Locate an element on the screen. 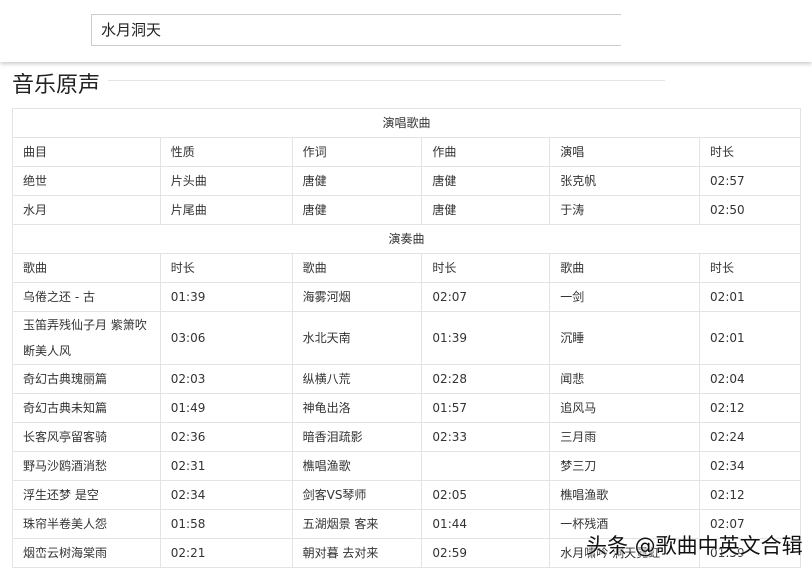 The height and width of the screenshot is (571, 812). table-cell: 绝世 is located at coordinates (86, 181).